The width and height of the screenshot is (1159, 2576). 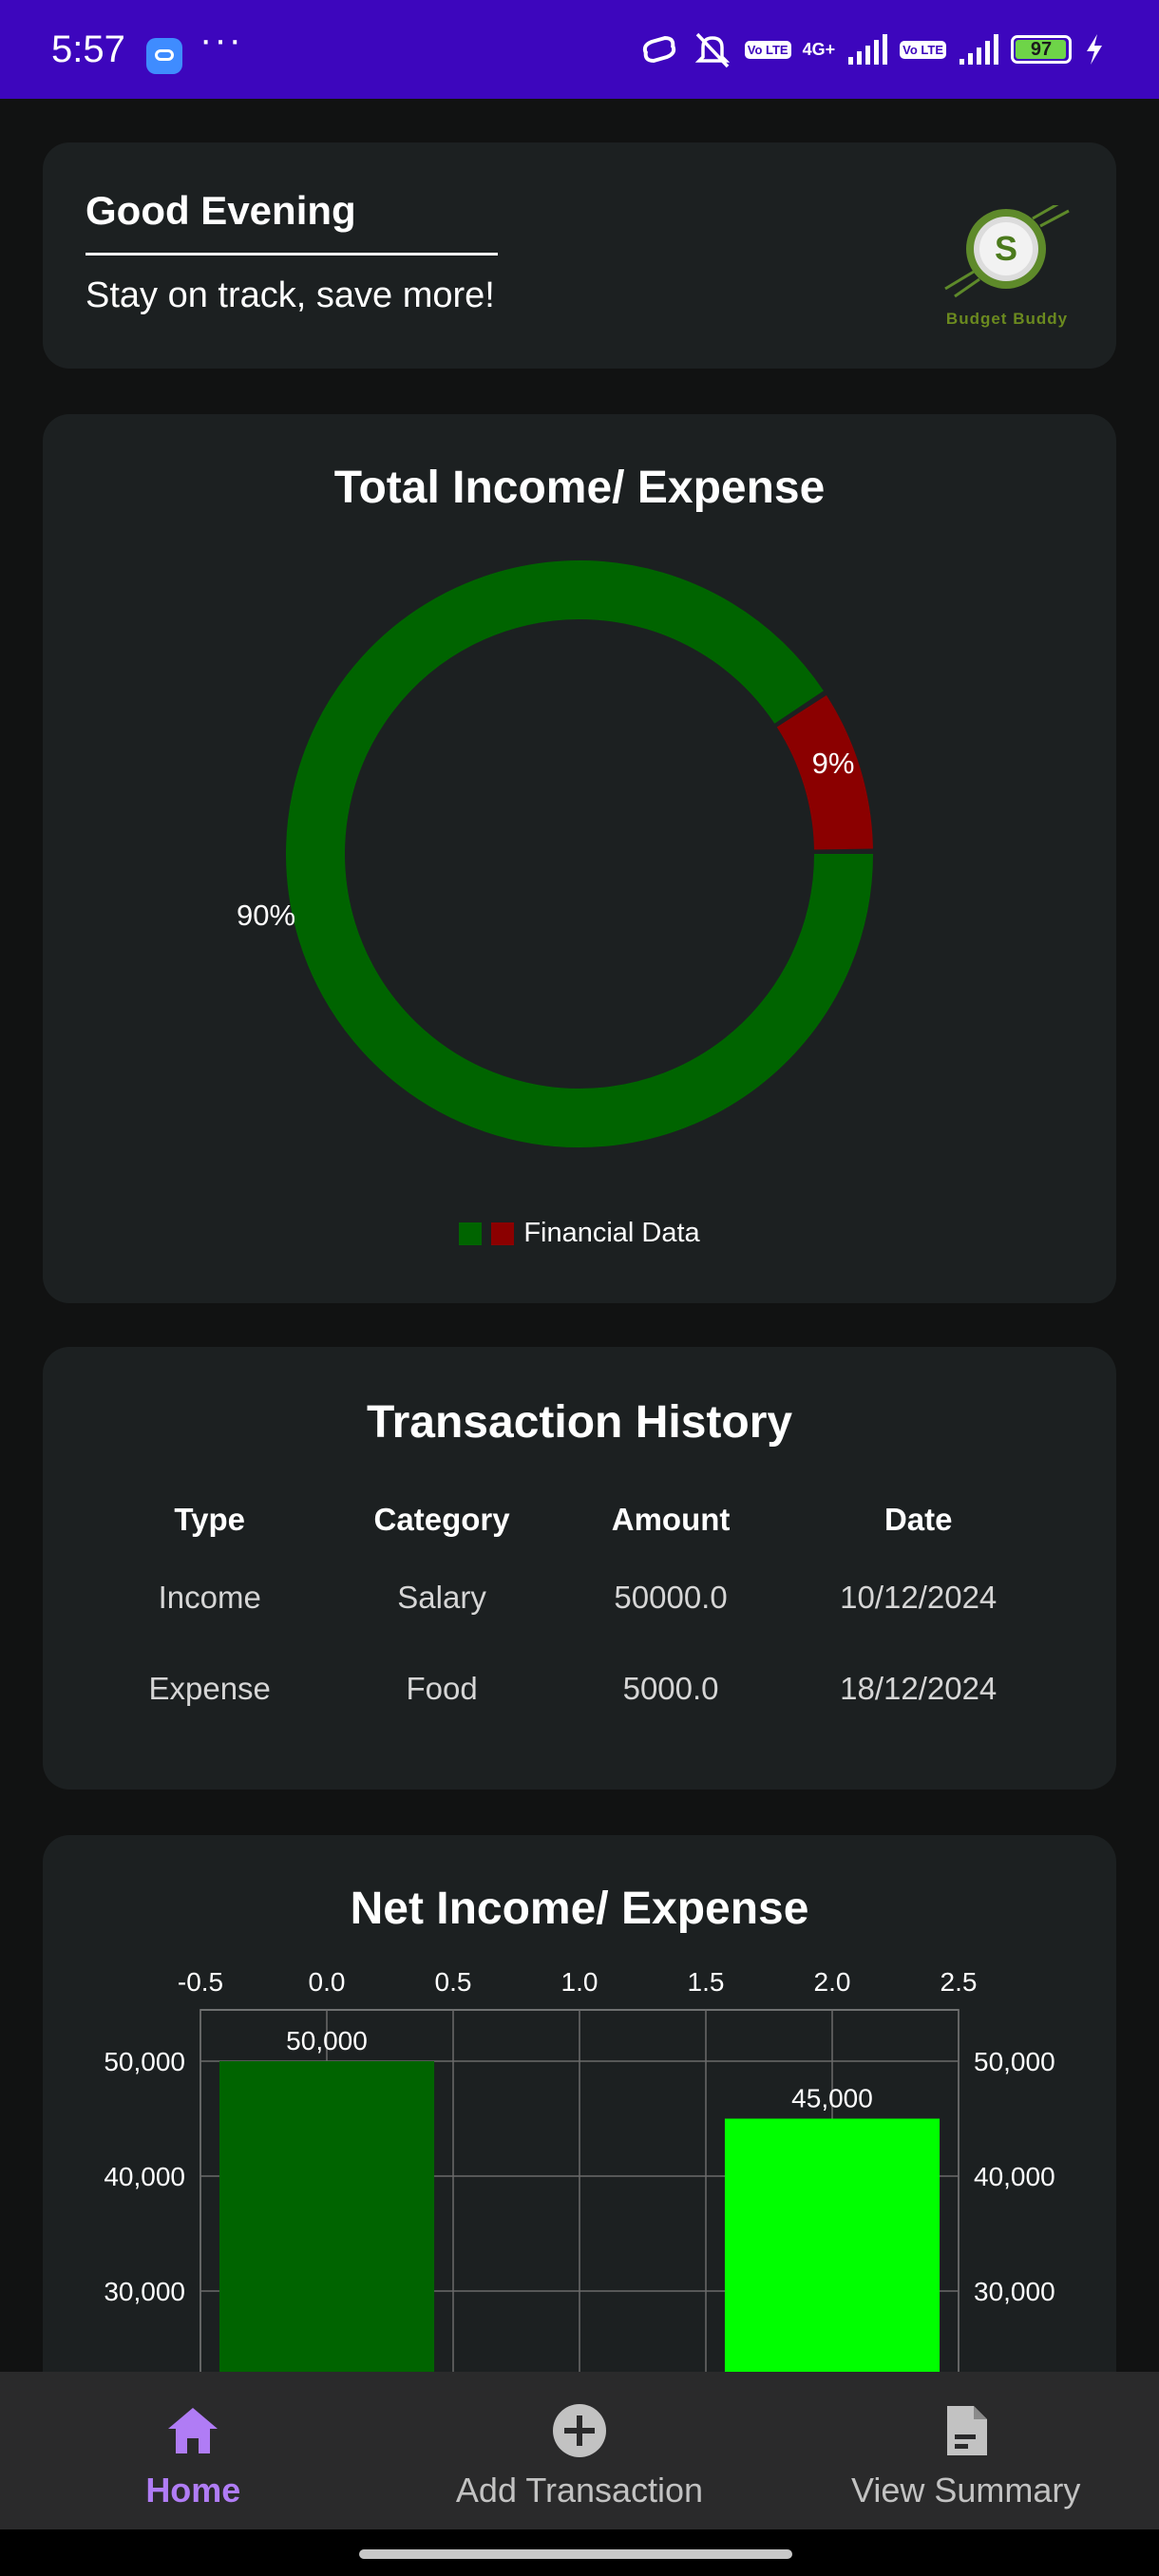 I want to click on home-indicator, so click(x=575, y=2554).